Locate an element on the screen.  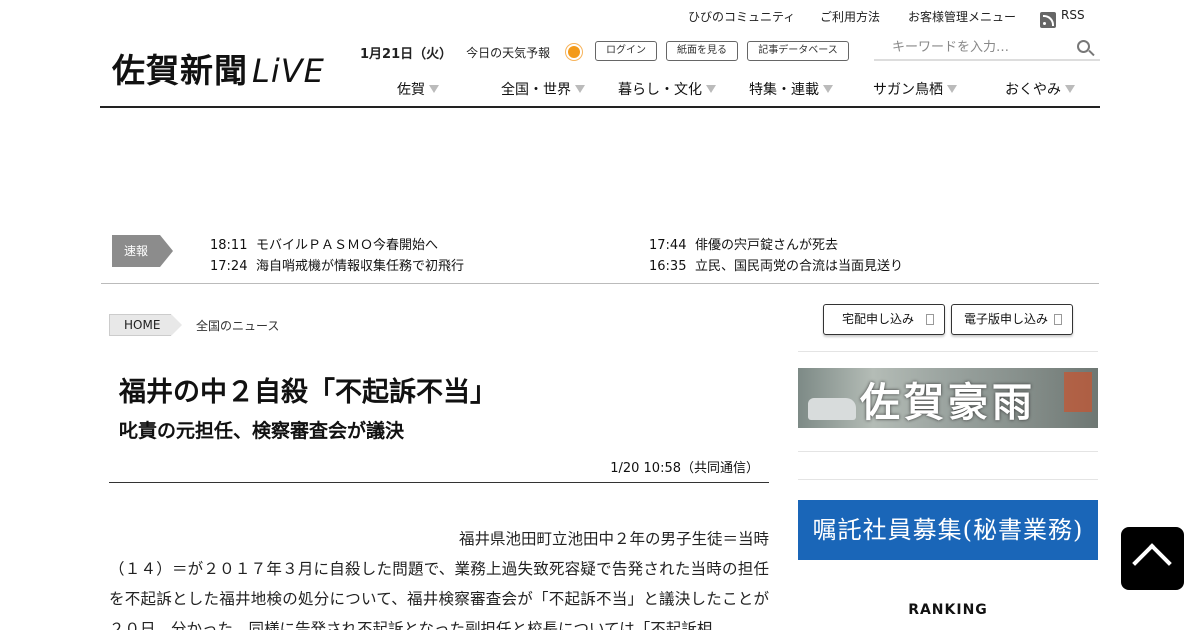
news-headline: 立民、国民両党の合流は当面見送り is located at coordinates (799, 266).